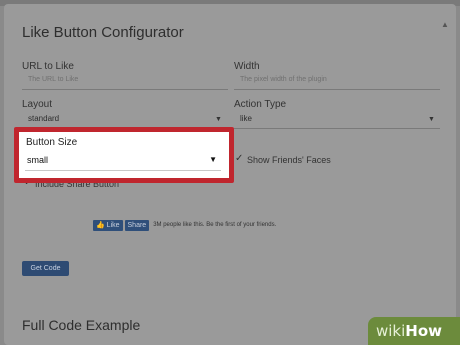 The image size is (460, 345). Describe the element at coordinates (37, 104) in the screenshot. I see `layout-label: Layout` at that location.